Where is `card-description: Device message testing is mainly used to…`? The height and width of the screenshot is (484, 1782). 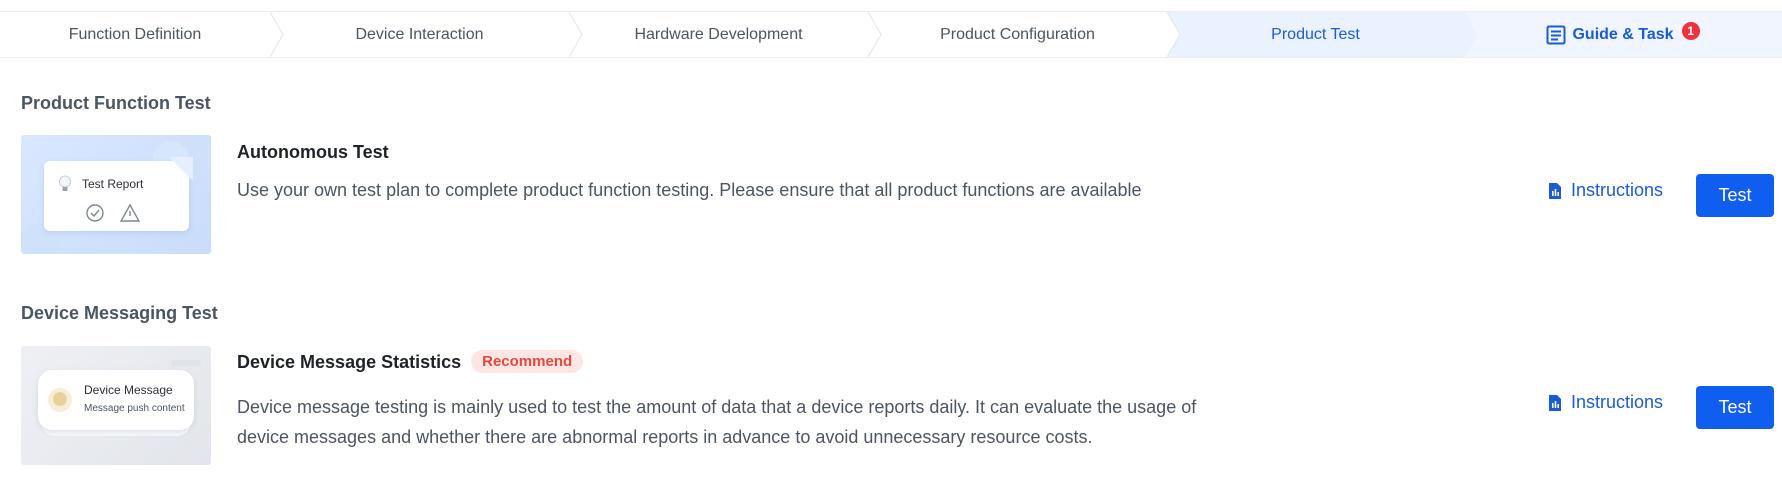 card-description: Device message testing is mainly used to… is located at coordinates (717, 422).